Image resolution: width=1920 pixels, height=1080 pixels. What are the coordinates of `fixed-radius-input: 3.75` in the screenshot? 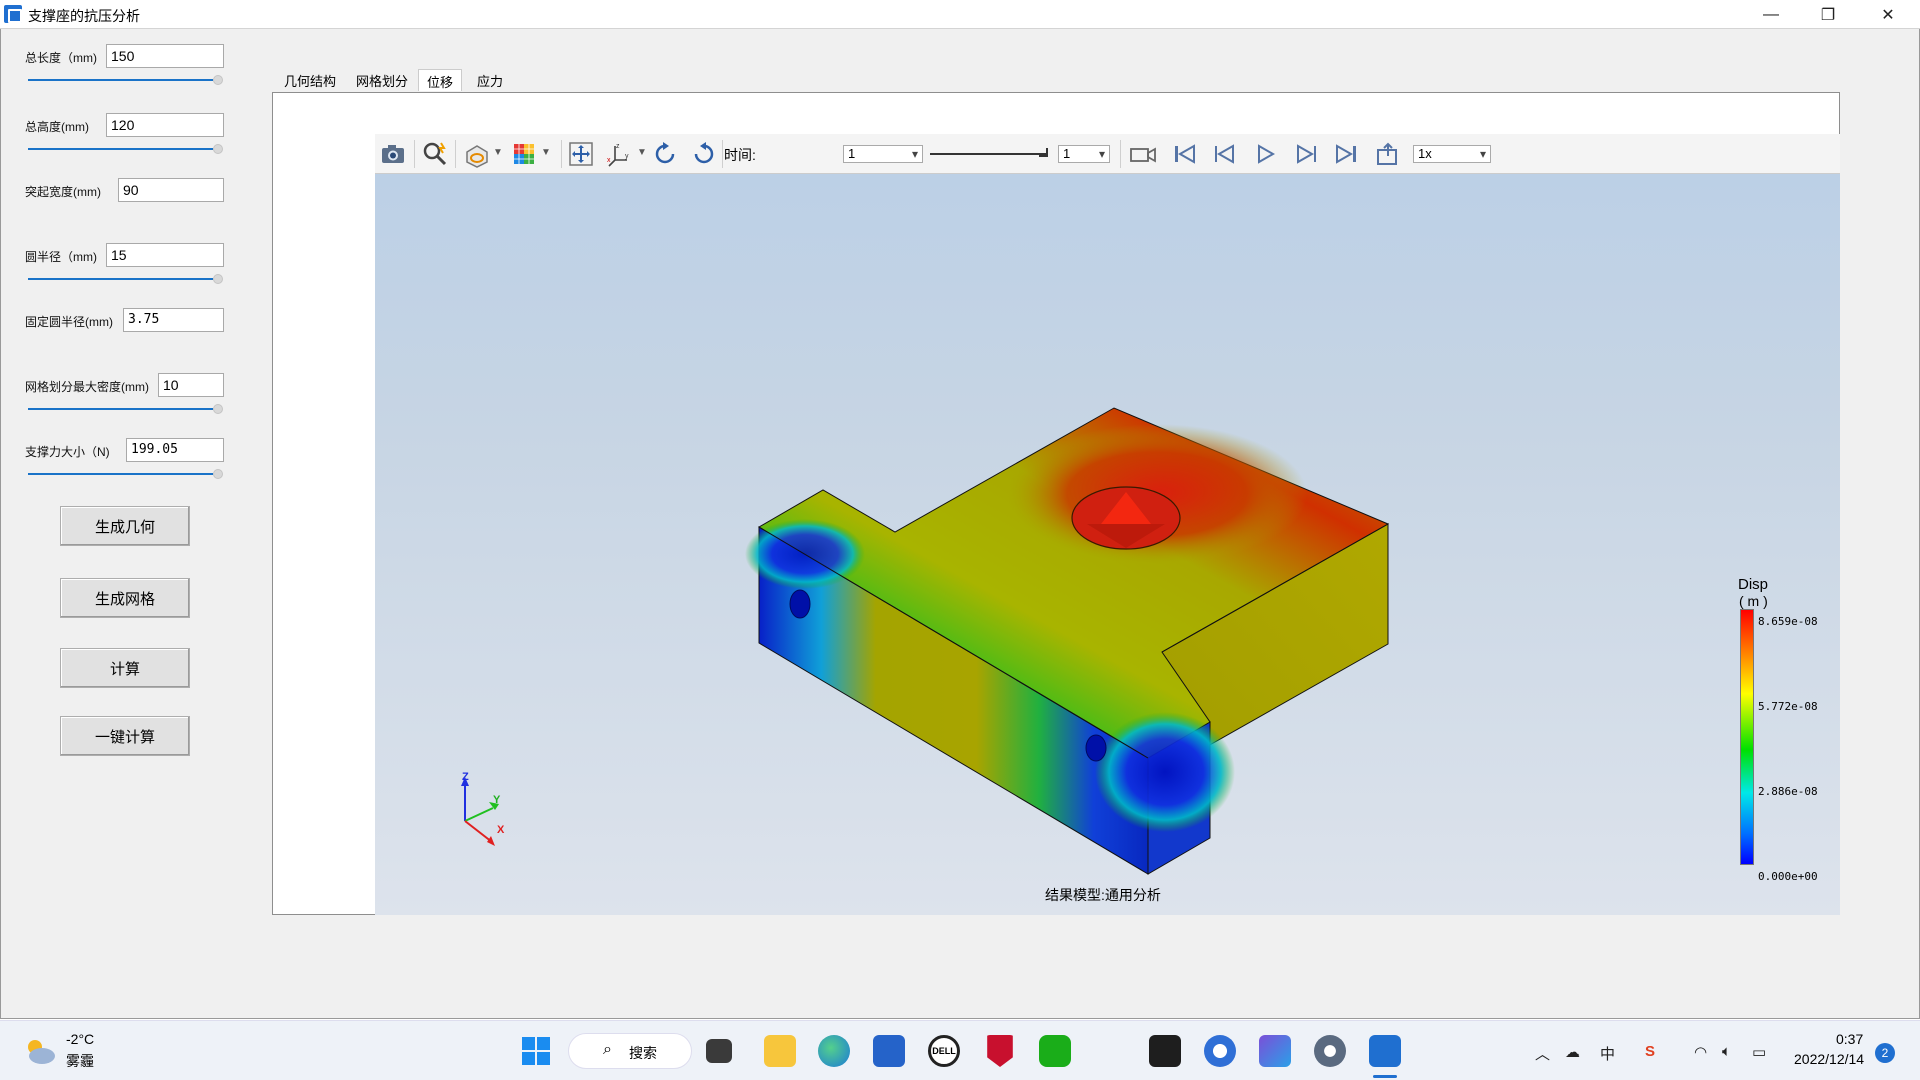 It's located at (173, 320).